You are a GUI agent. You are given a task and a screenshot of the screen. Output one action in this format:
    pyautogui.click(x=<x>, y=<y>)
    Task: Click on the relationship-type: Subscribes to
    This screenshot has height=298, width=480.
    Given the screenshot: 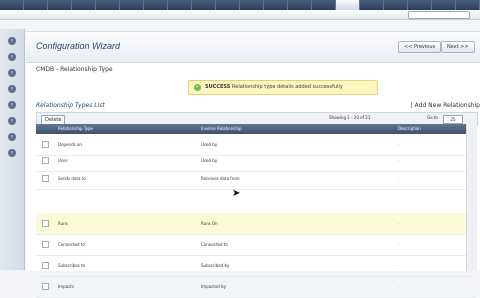 What is the action you would take?
    pyautogui.click(x=71, y=265)
    